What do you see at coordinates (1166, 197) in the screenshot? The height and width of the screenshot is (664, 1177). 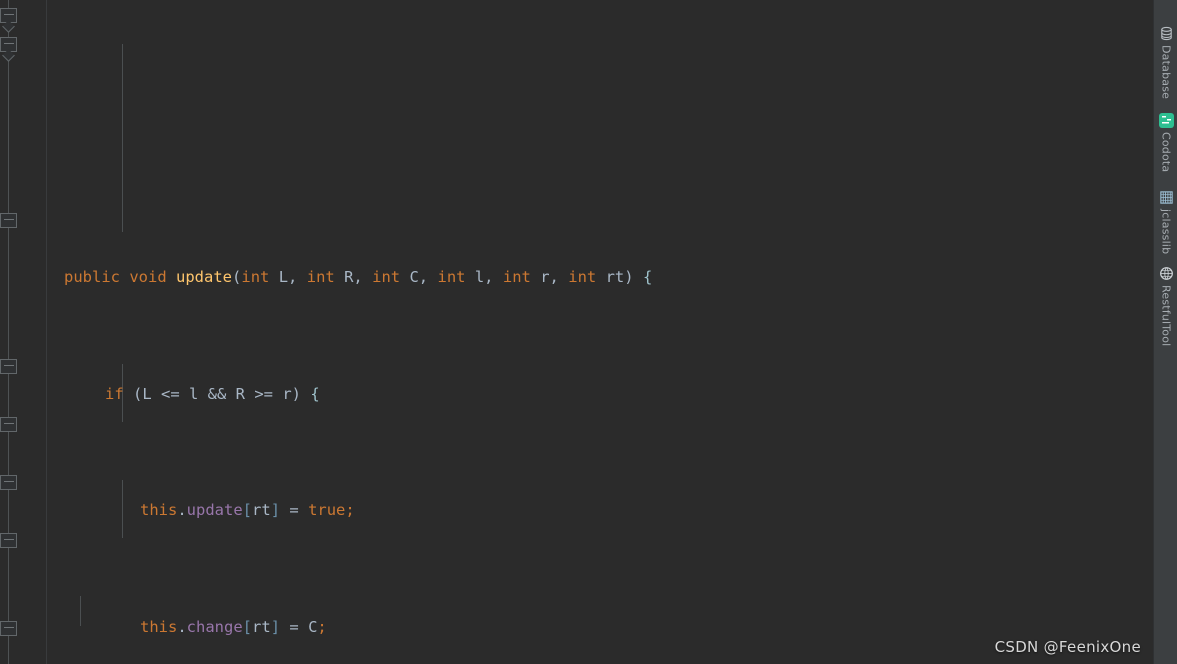 I see `jclasslib-icon` at bounding box center [1166, 197].